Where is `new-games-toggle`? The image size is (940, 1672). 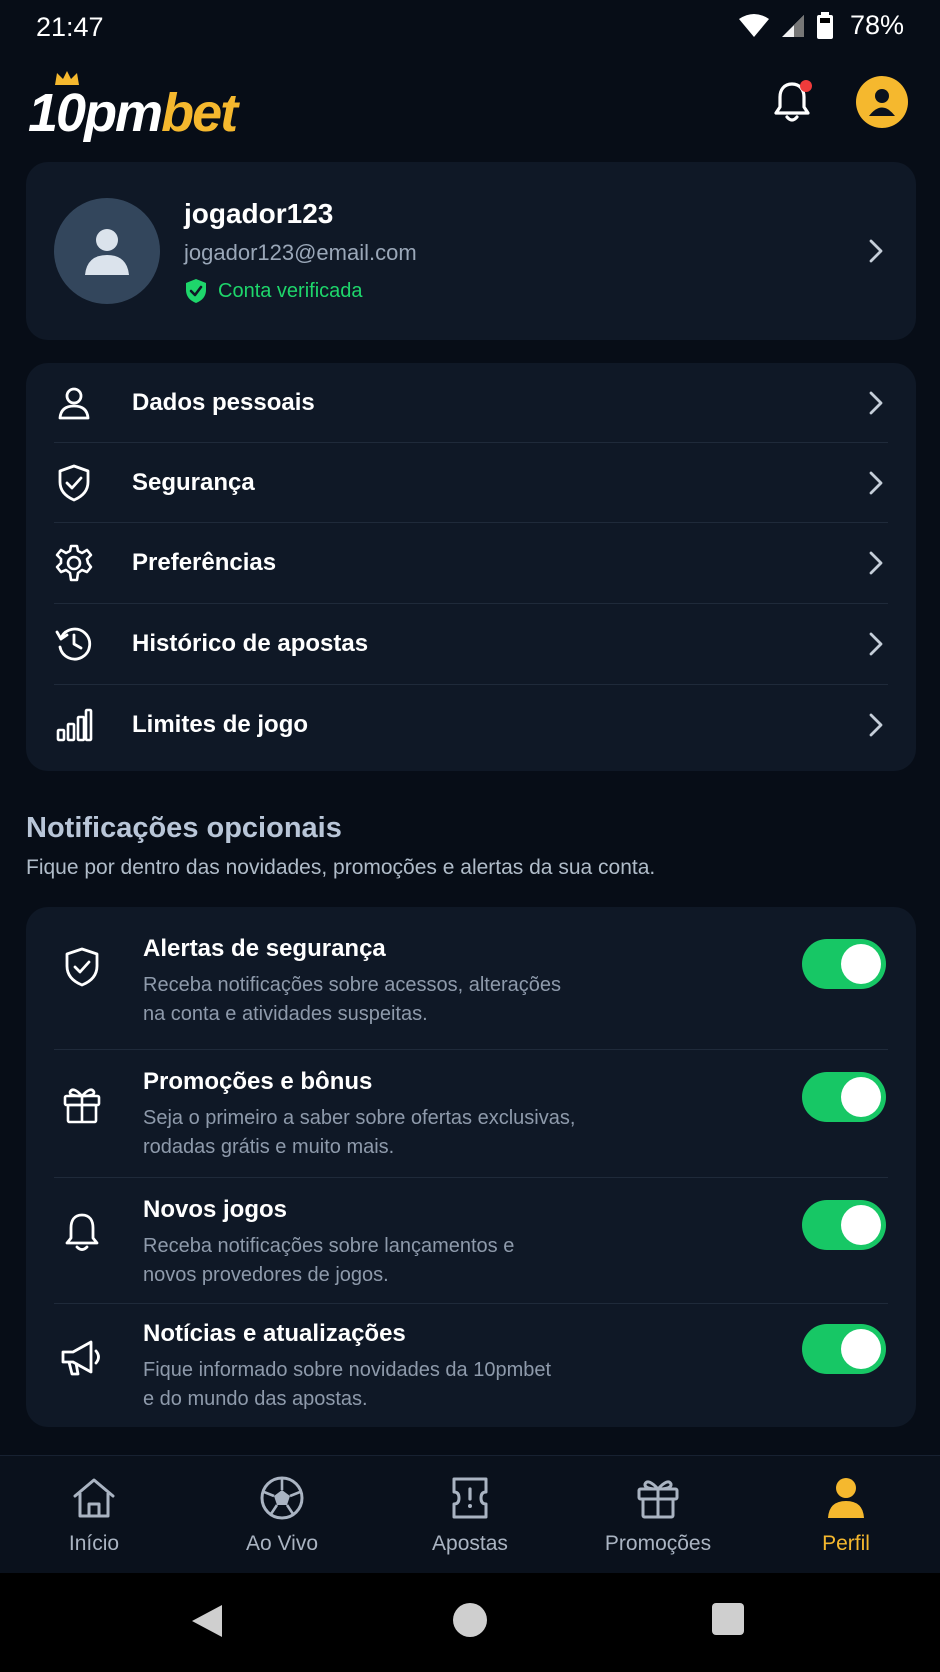 new-games-toggle is located at coordinates (844, 1225).